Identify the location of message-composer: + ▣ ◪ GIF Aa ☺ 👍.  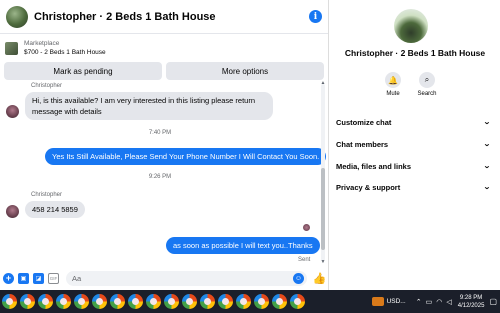
(164, 278).